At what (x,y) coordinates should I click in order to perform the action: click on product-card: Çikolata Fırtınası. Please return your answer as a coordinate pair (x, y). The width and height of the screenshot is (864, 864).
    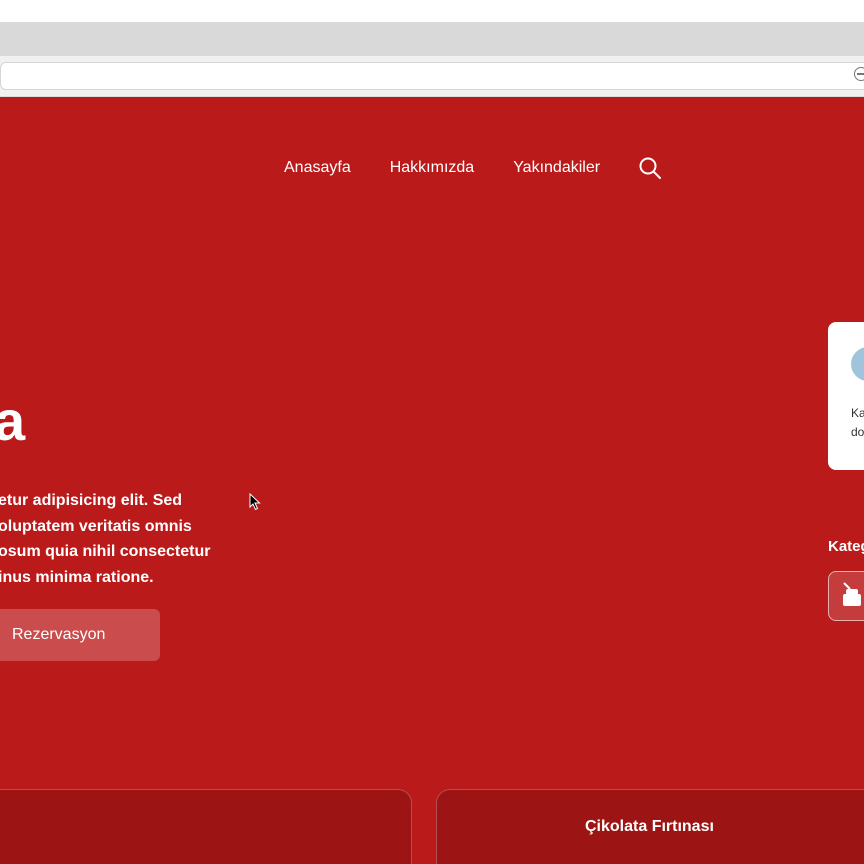
    Looking at the image, I should click on (650, 826).